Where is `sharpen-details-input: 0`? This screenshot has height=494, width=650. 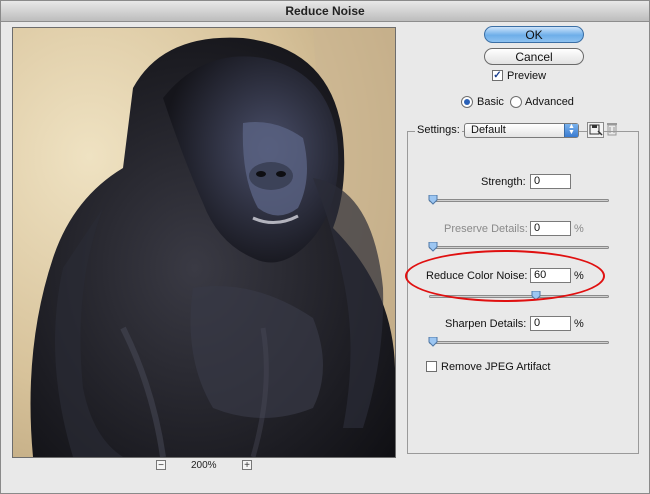
sharpen-details-input: 0 is located at coordinates (550, 323).